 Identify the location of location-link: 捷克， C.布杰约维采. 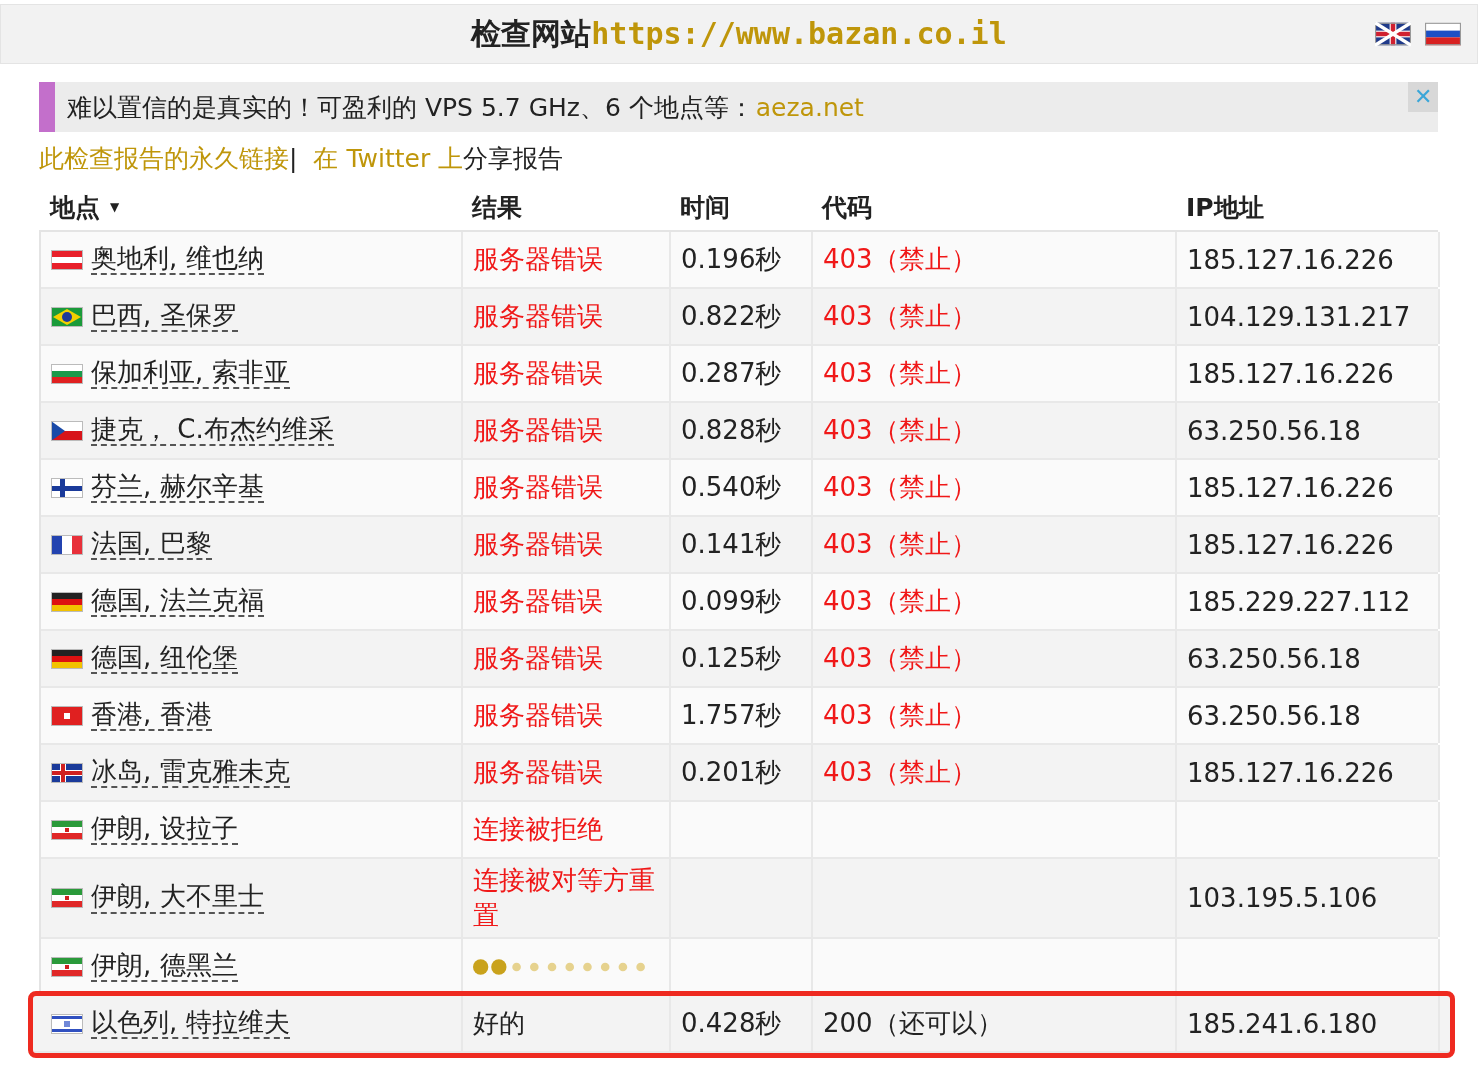
(212, 430).